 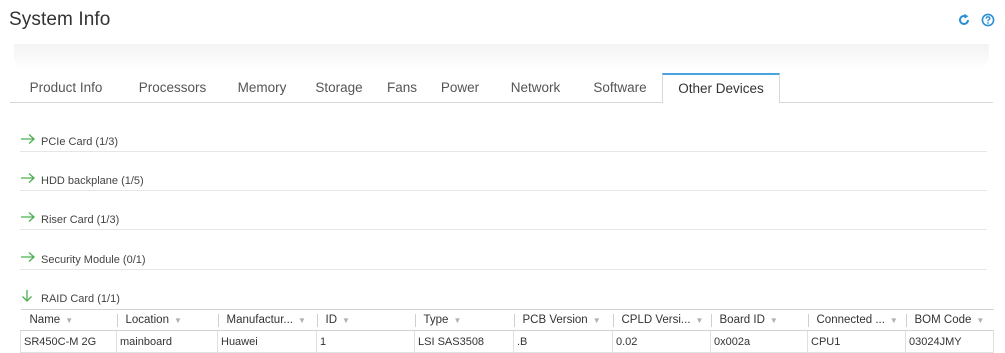 I want to click on cell-bom-code: 03024JMY, so click(x=949, y=341).